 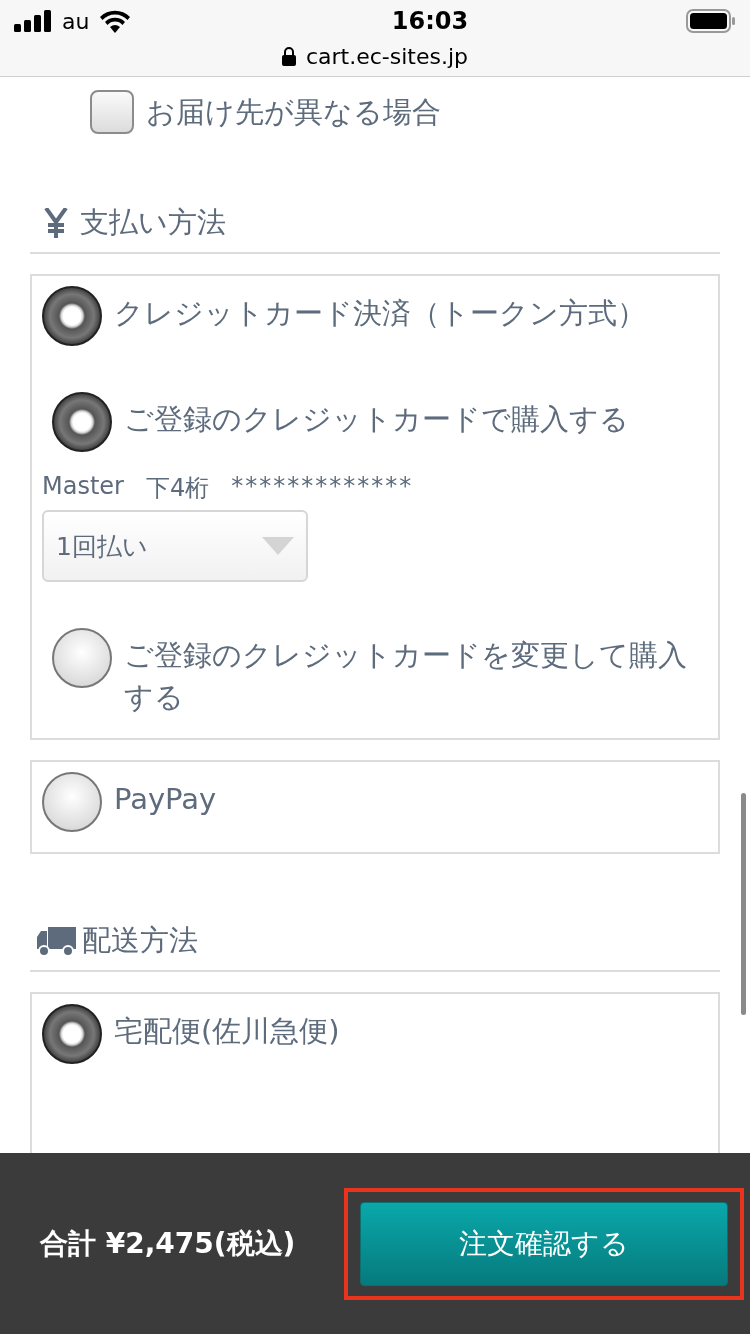 What do you see at coordinates (115, 21) in the screenshot?
I see `wifi-icon` at bounding box center [115, 21].